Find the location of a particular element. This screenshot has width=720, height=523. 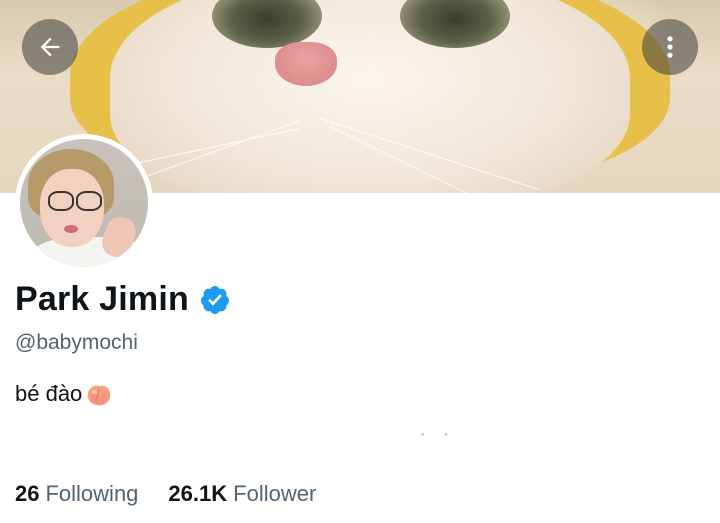

avatar-lips is located at coordinates (71, 229).